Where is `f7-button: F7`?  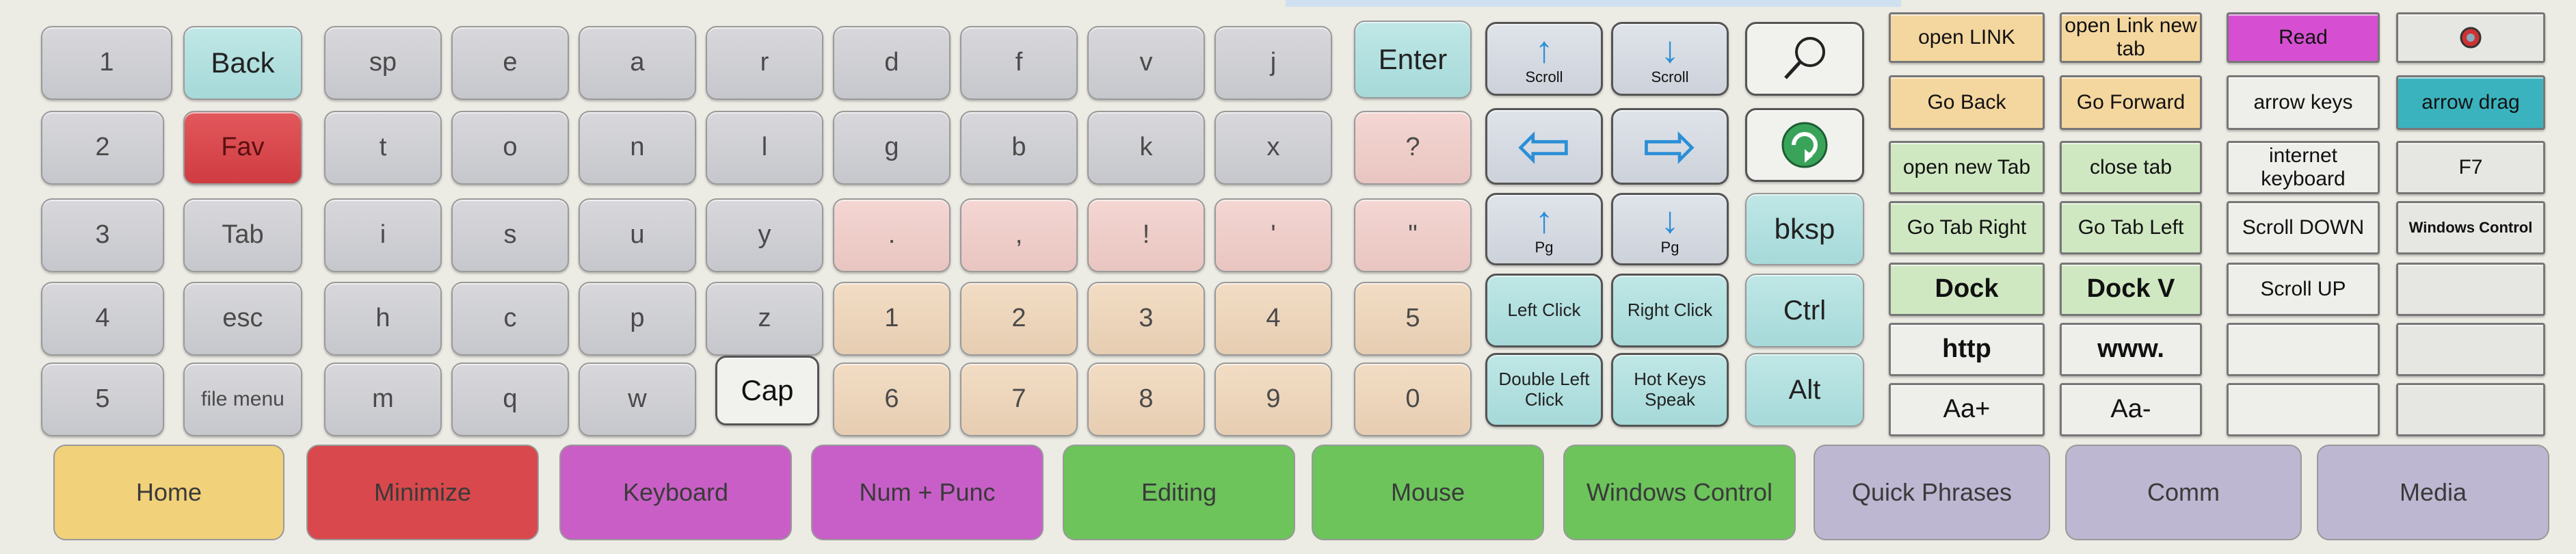 f7-button: F7 is located at coordinates (2470, 167).